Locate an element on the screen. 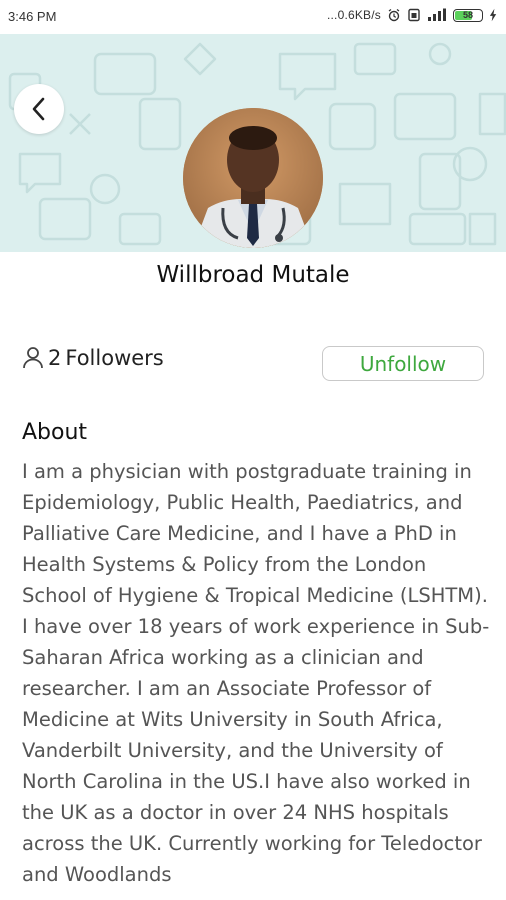  chevron-left-icon is located at coordinates (38, 109).